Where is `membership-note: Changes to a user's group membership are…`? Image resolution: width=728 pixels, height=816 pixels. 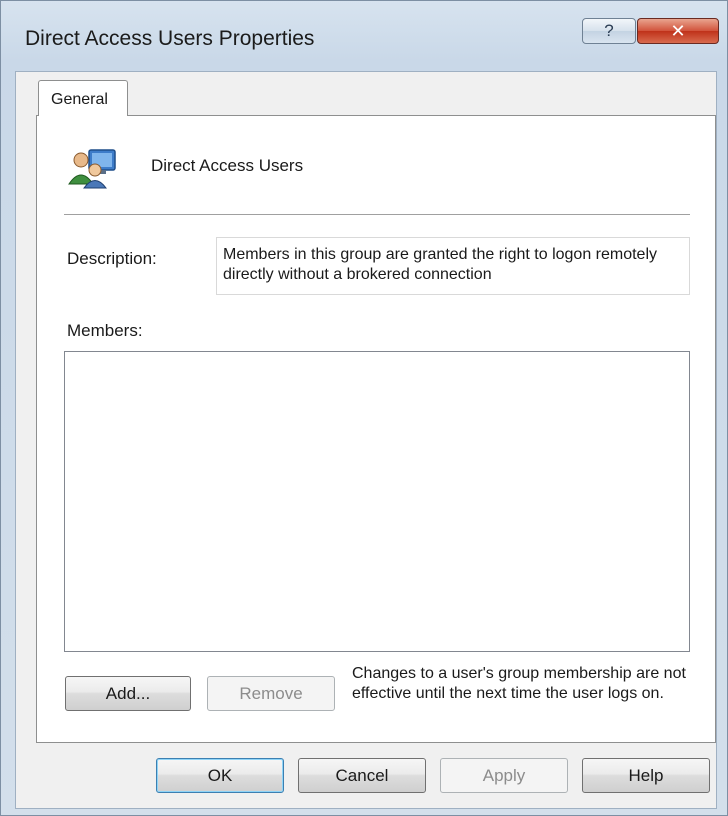
membership-note: Changes to a user's group membership are… is located at coordinates (519, 683).